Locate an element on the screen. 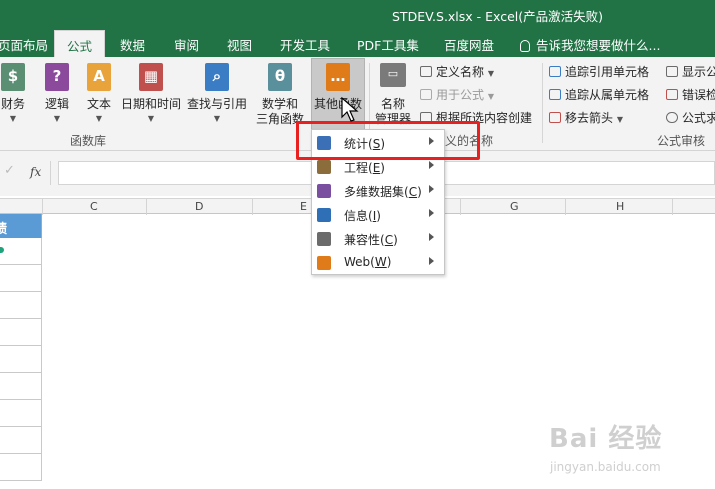  window-title: STDEV.S.xlsx - Excel(产品激活失败) is located at coordinates (498, 16).